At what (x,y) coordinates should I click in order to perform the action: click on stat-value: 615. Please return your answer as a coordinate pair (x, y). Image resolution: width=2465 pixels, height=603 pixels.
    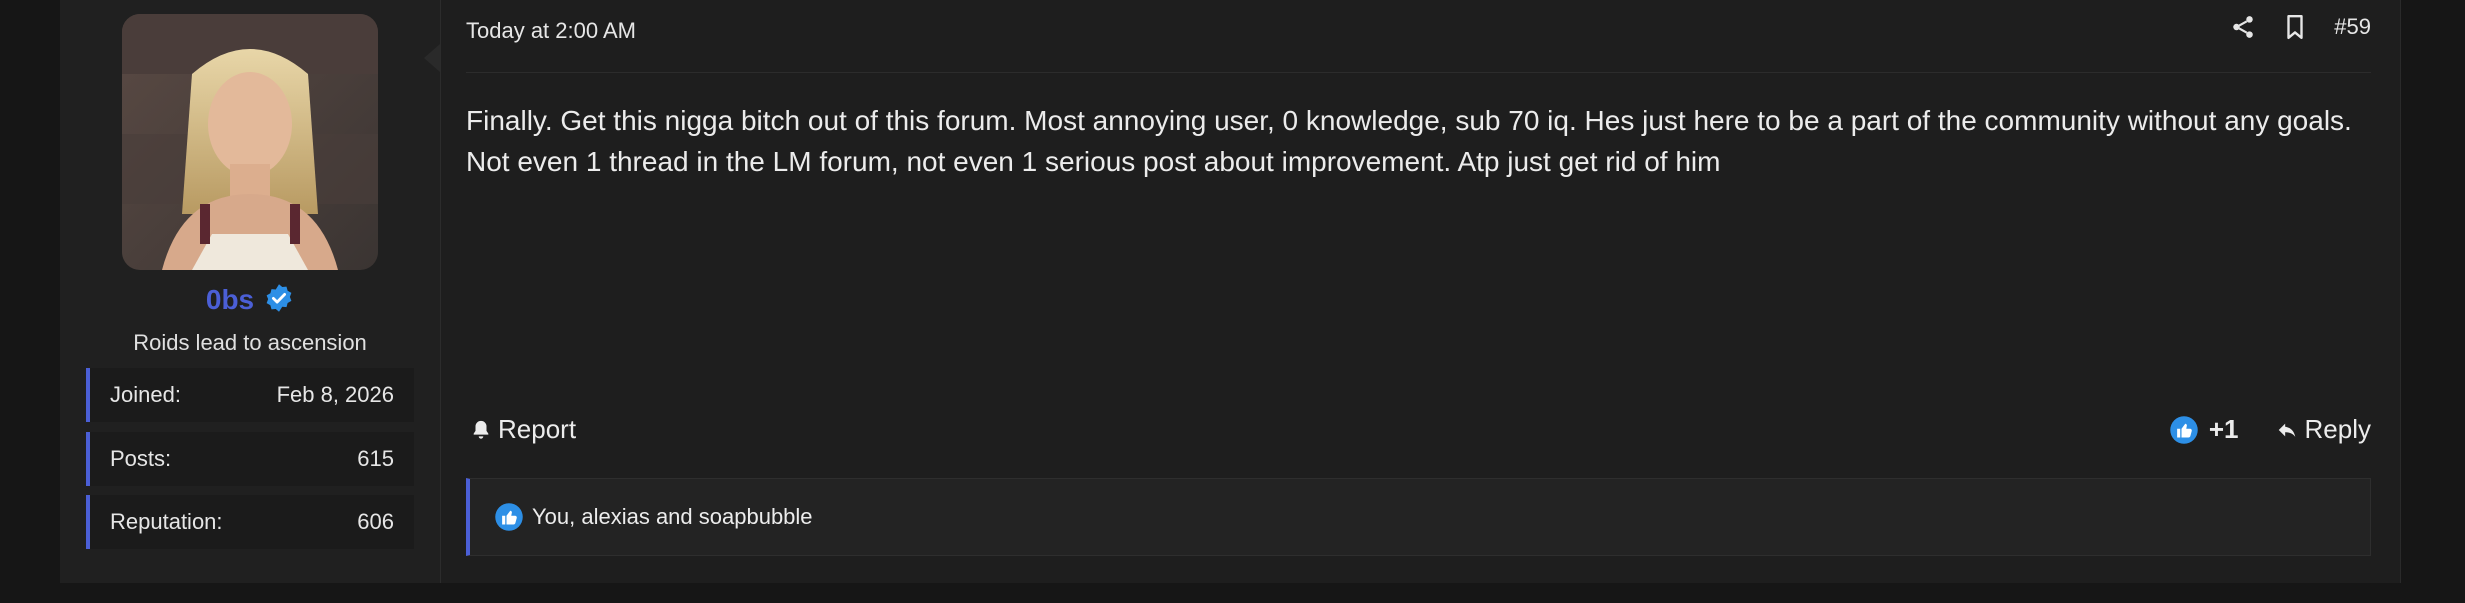
    Looking at the image, I should click on (375, 458).